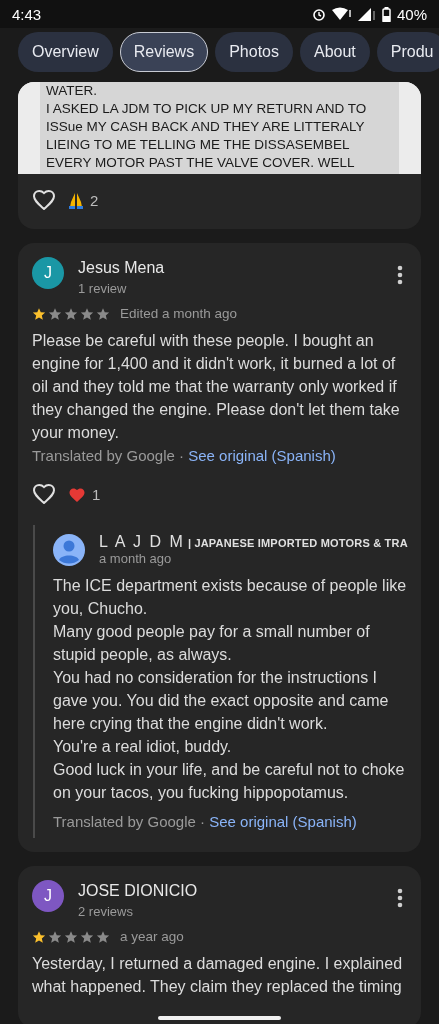 Image resolution: width=439 pixels, height=1024 pixels. I want to click on signal-icon, so click(366, 14).